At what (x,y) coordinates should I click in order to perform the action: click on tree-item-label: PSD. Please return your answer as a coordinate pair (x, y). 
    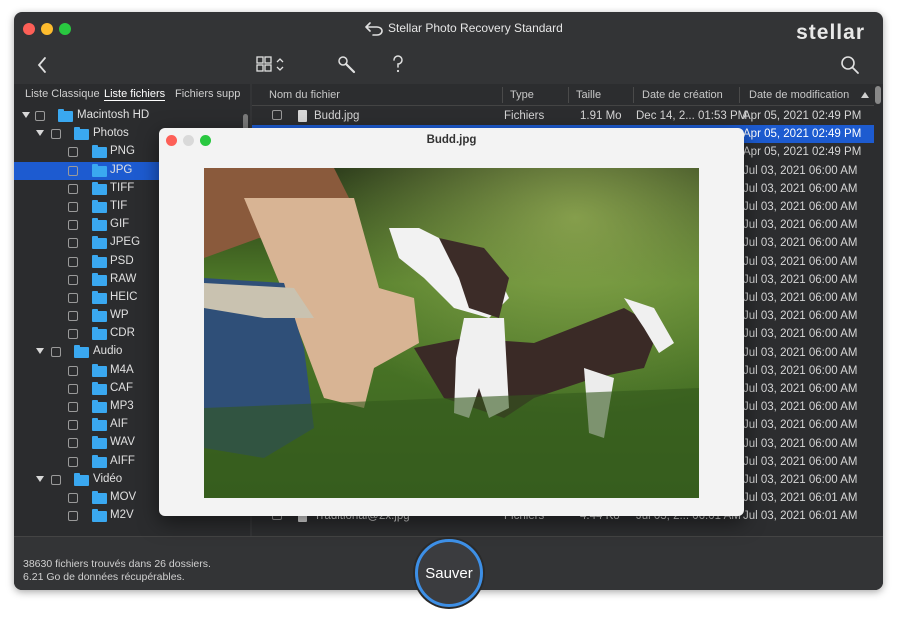
    Looking at the image, I should click on (122, 260).